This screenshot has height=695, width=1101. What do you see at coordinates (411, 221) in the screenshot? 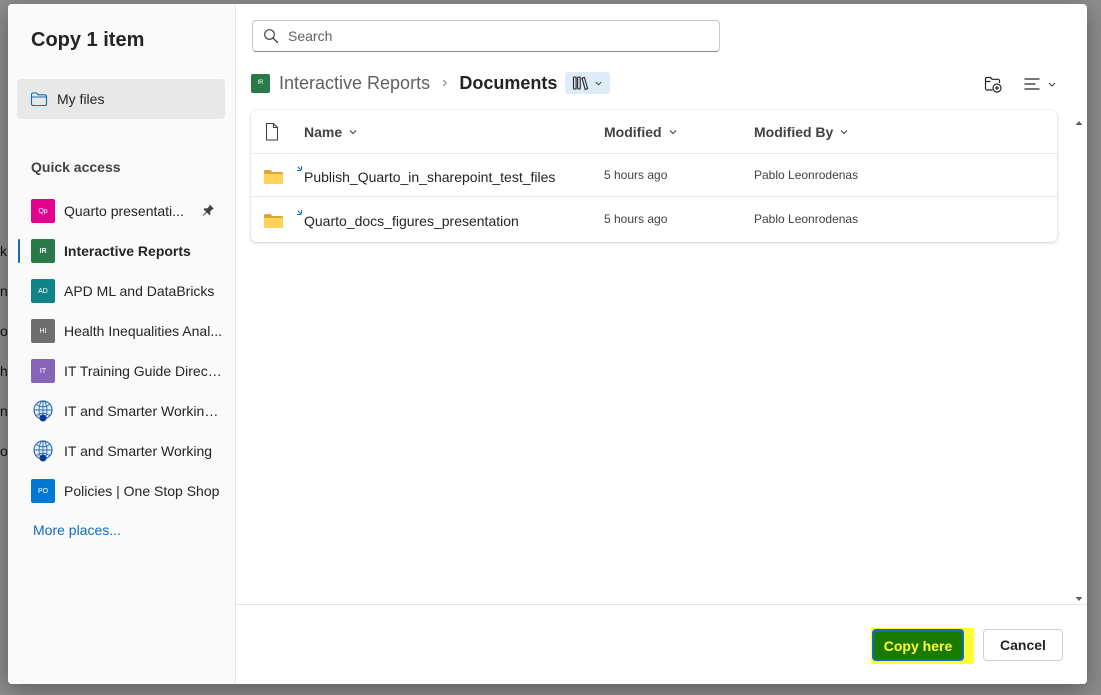
I see `folder-name: Quarto_docs_figures_presentation` at bounding box center [411, 221].